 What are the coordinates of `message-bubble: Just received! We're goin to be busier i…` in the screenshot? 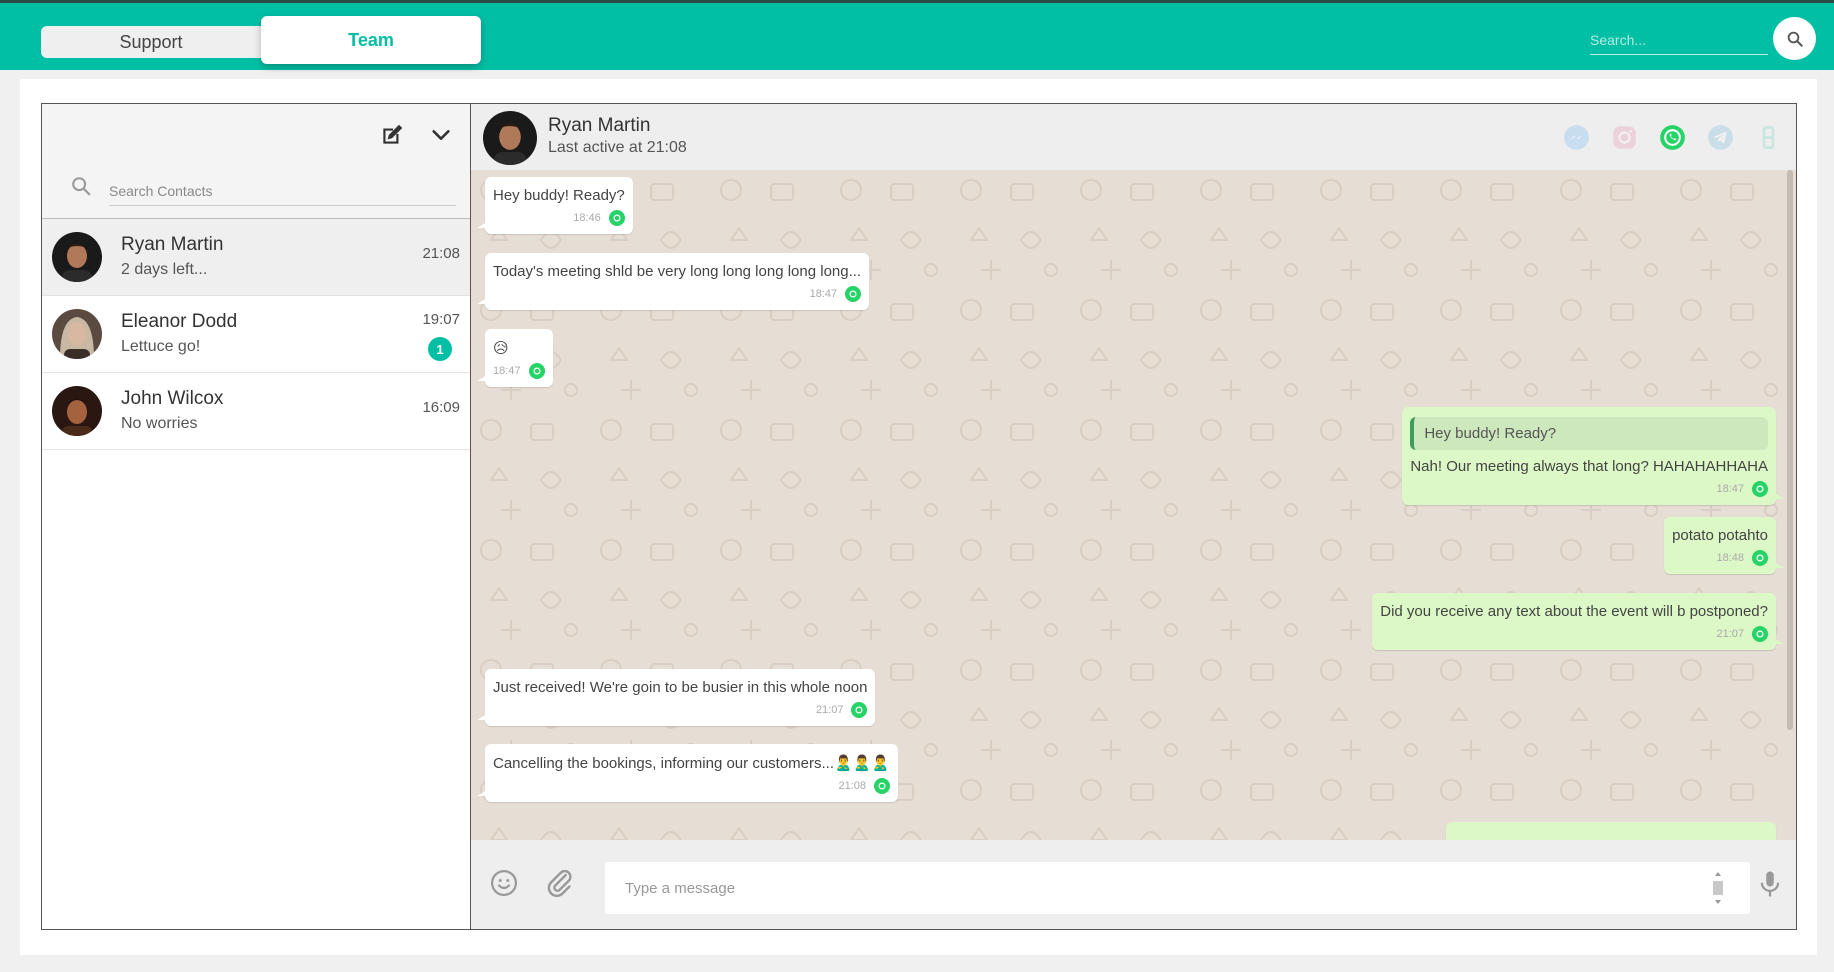 It's located at (676, 697).